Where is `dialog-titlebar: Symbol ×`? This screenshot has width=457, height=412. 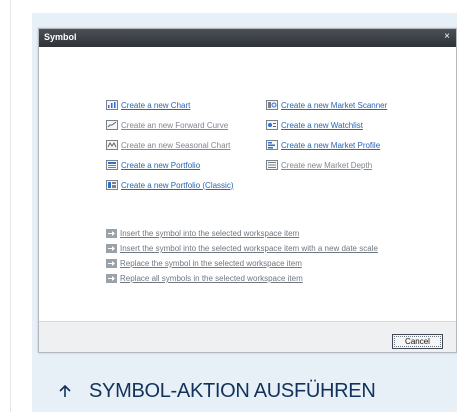 dialog-titlebar: Symbol × is located at coordinates (247, 38).